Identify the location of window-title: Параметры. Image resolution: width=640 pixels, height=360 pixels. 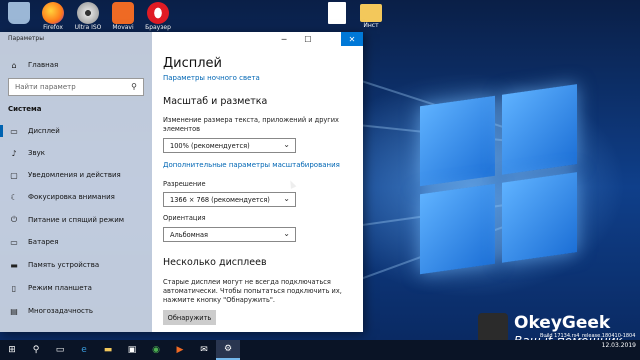
(26, 38).